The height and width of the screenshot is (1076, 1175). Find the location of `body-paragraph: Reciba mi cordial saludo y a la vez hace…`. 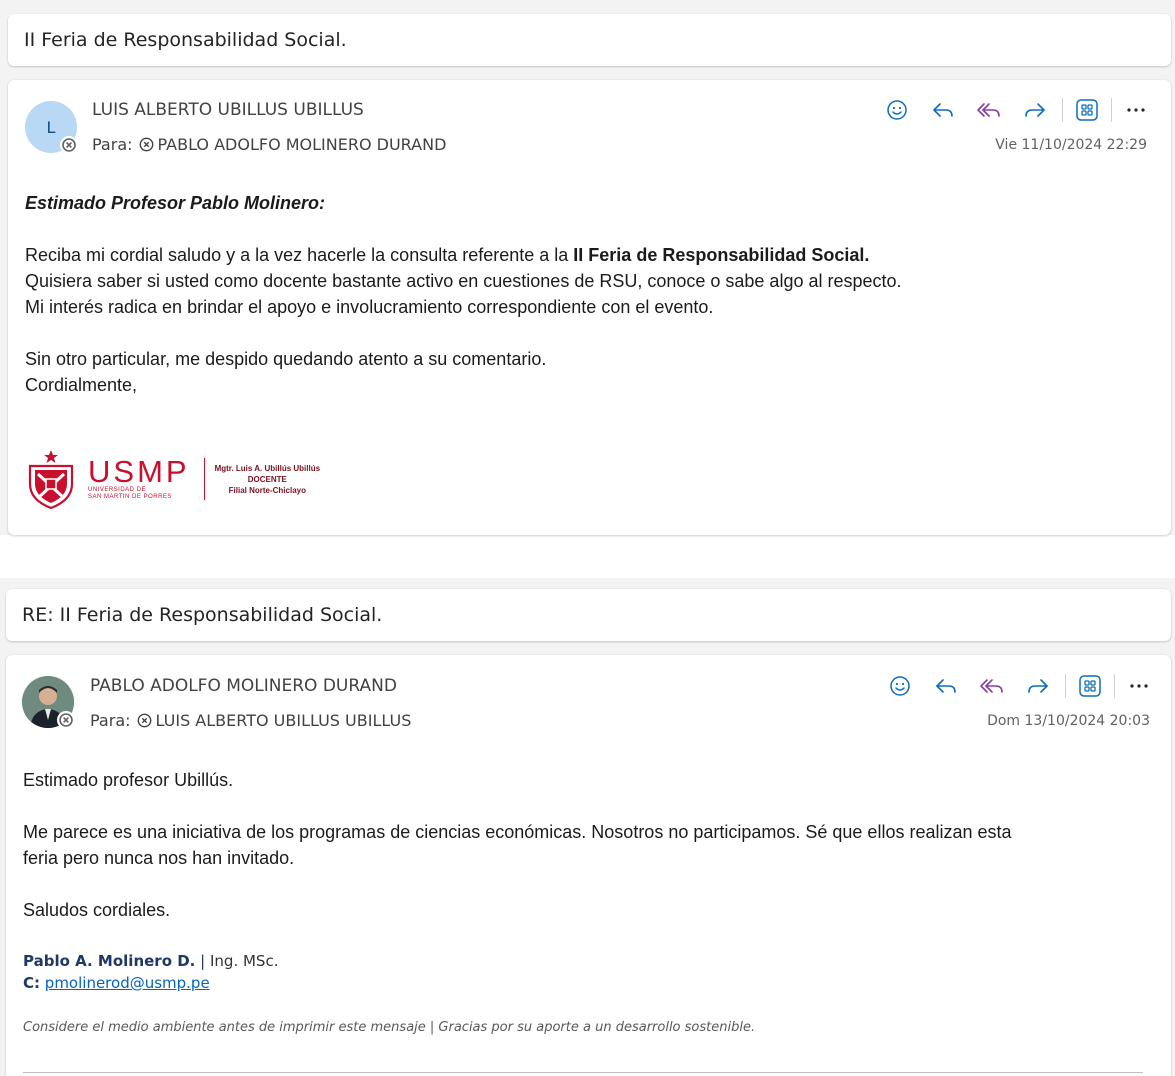

body-paragraph: Reciba mi cordial saludo y a la vez hace… is located at coordinates (585, 255).